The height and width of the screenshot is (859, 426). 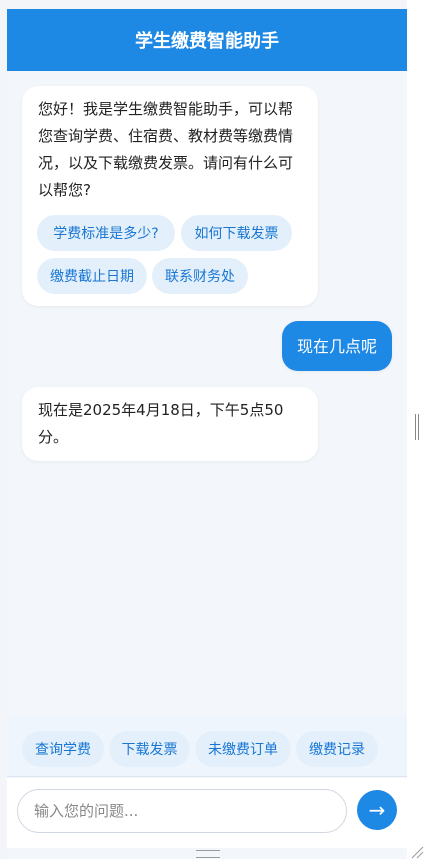 I want to click on bot-message-reply: 现在是2025年4月18日，下午5点50分。, so click(x=170, y=424).